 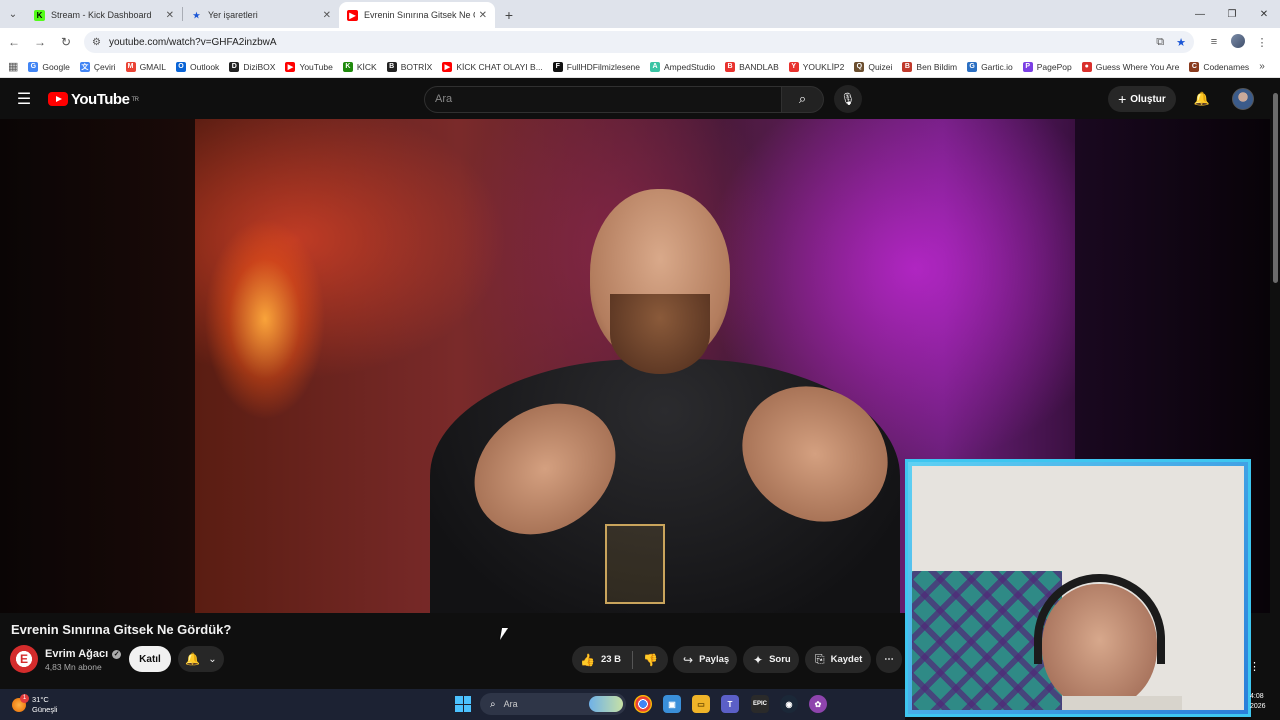 What do you see at coordinates (1243, 99) in the screenshot?
I see `user-avatar` at bounding box center [1243, 99].